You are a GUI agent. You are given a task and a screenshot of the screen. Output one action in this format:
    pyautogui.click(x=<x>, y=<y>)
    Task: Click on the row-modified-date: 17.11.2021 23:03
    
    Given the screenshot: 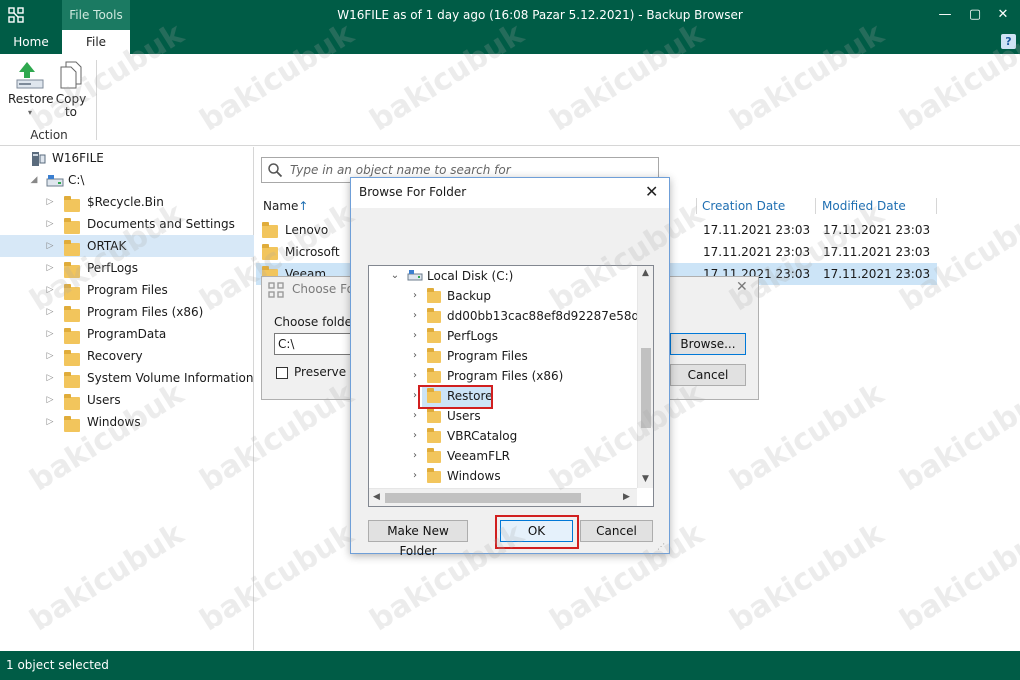 What is the action you would take?
    pyautogui.click(x=877, y=252)
    